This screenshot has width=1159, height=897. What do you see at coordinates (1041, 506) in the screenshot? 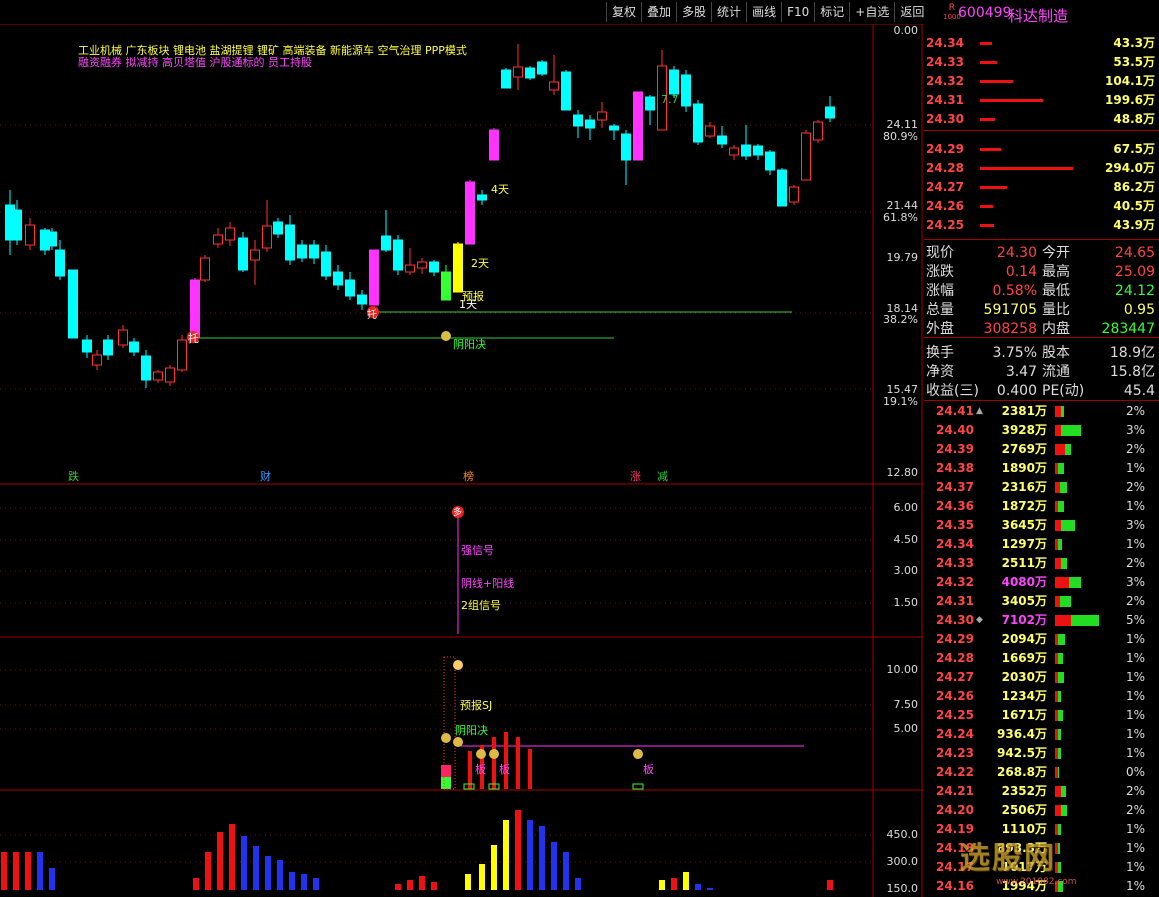
I see `dist-row-5: 24.36 1872万 1%` at bounding box center [1041, 506].